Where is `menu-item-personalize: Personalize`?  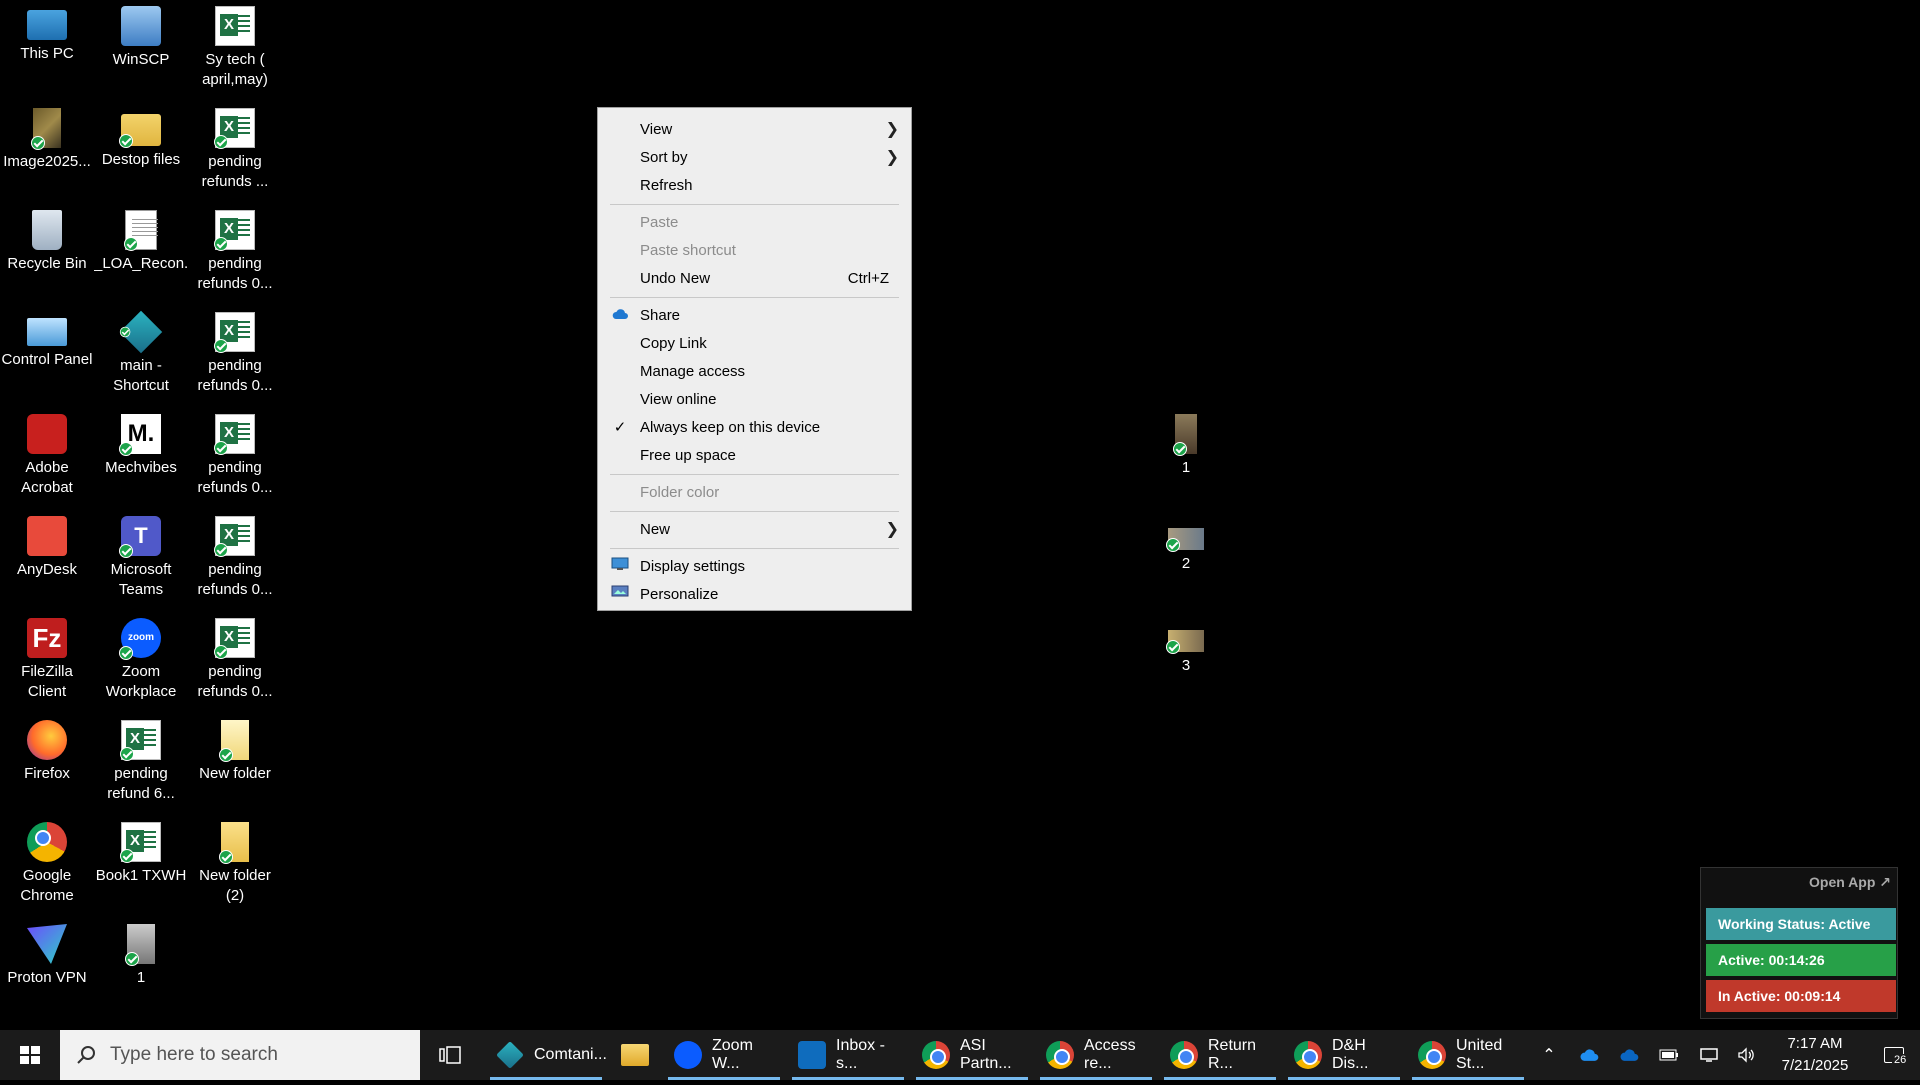 menu-item-personalize: Personalize is located at coordinates (754, 595).